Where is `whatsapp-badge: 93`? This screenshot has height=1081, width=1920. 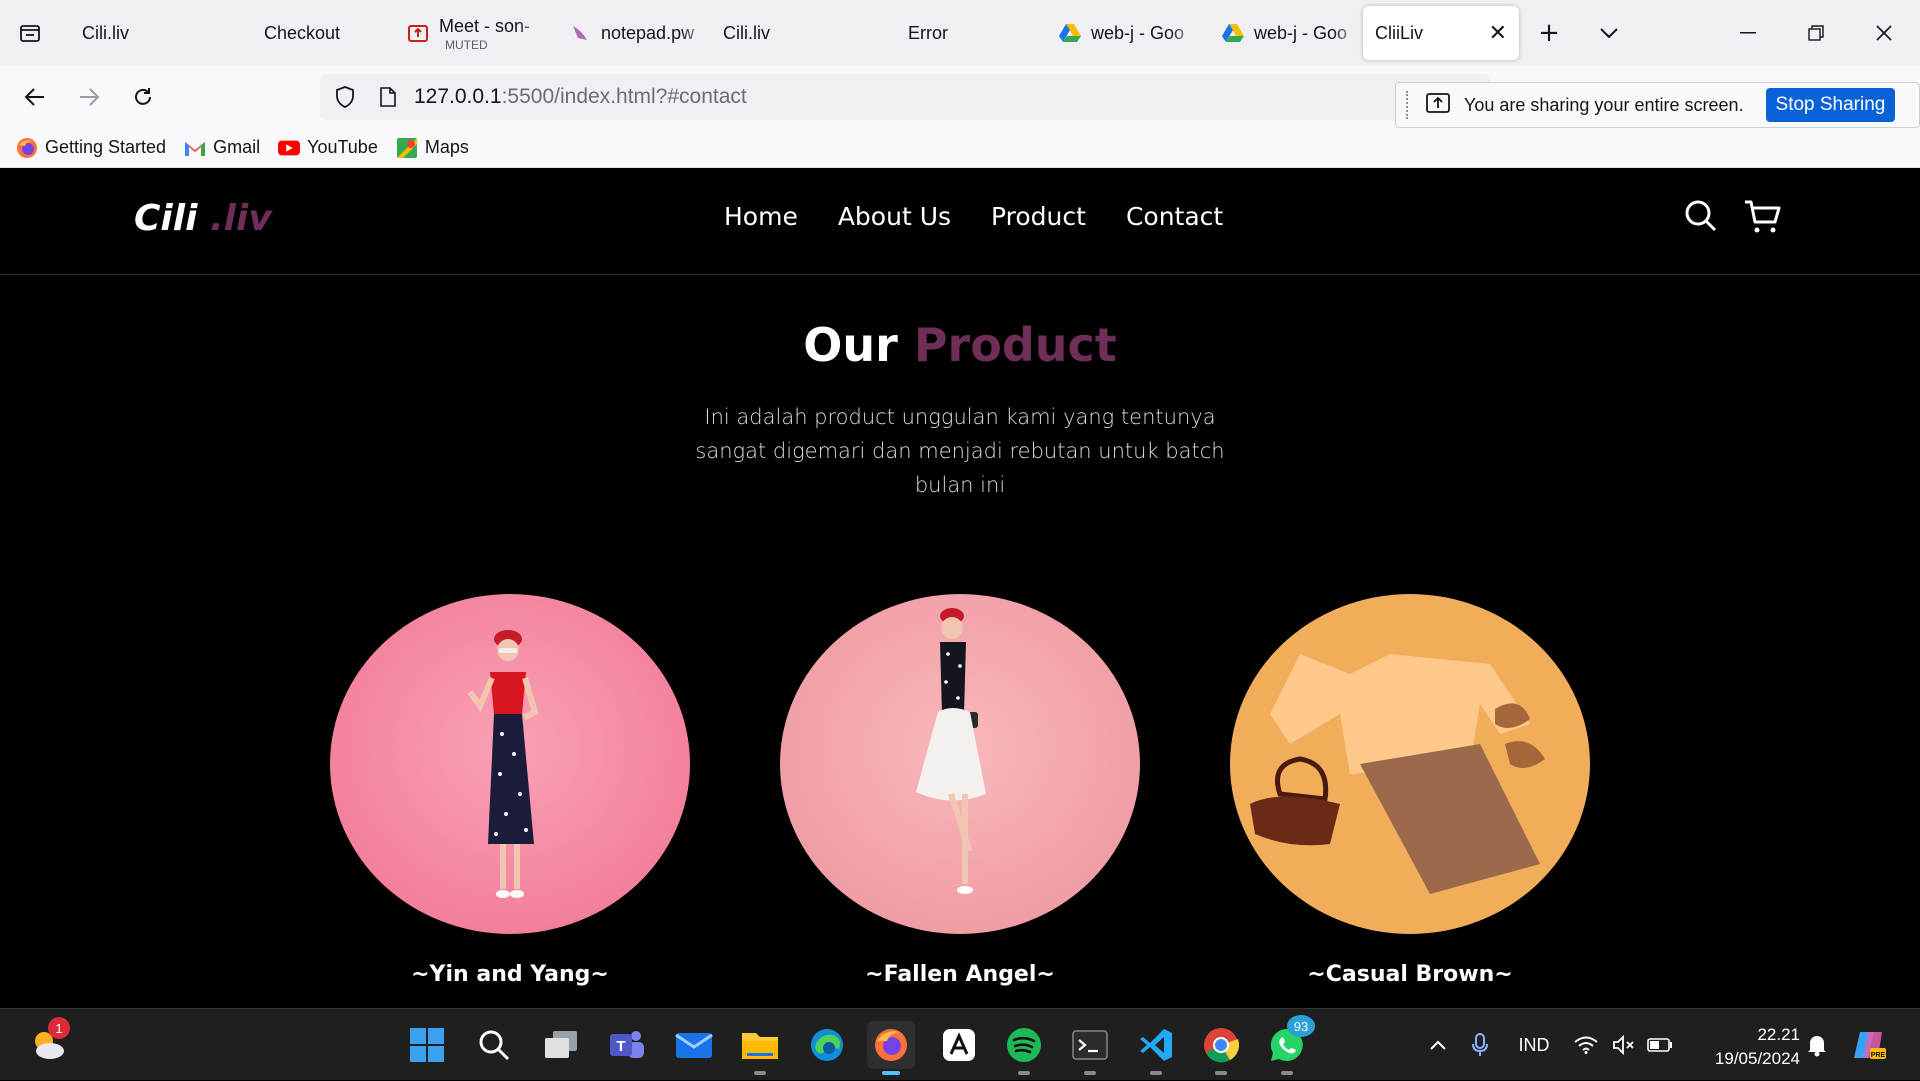 whatsapp-badge: 93 is located at coordinates (1301, 1026).